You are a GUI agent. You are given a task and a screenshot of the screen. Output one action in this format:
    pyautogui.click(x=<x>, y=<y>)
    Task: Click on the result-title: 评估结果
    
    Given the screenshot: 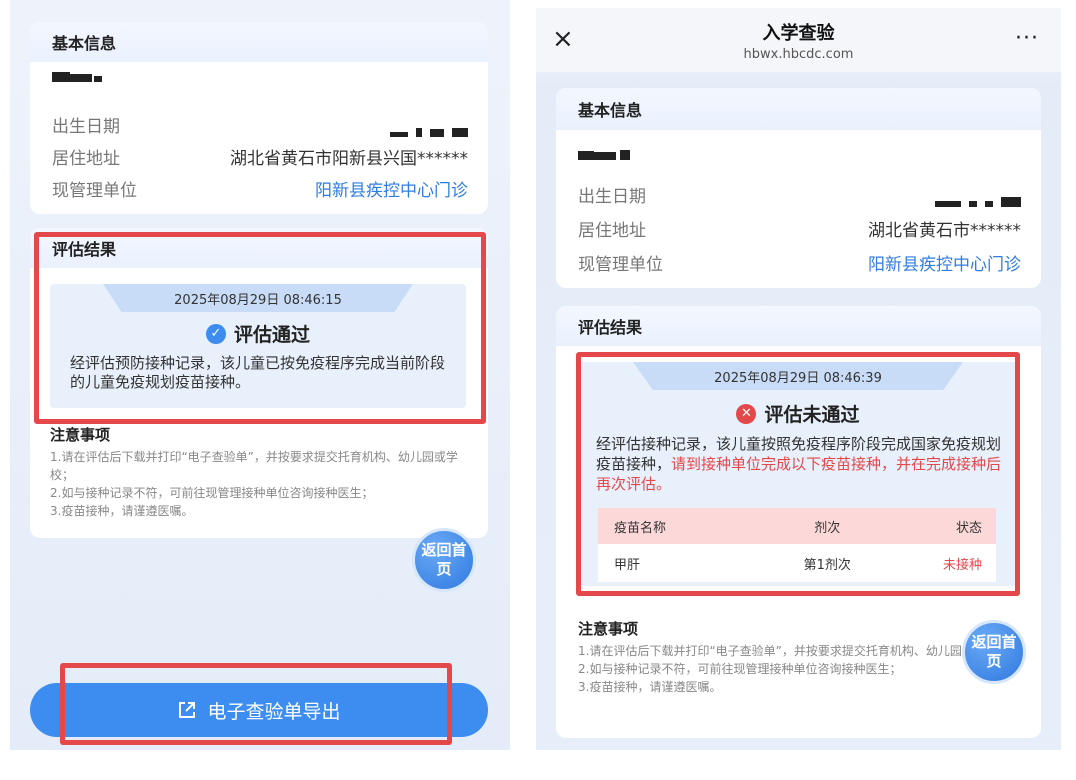 What is the action you would take?
    pyautogui.click(x=798, y=326)
    